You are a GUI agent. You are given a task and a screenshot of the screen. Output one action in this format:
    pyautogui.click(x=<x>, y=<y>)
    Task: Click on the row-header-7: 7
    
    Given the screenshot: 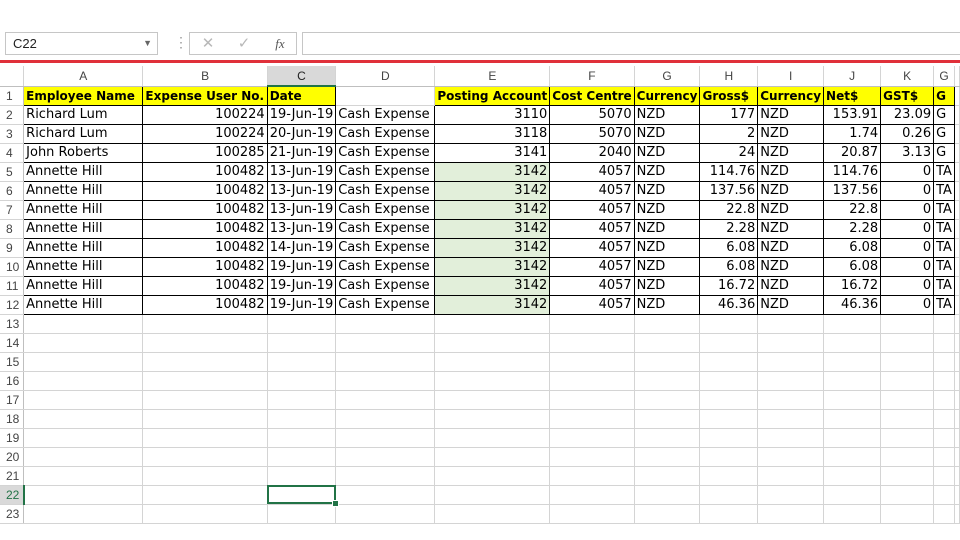 What is the action you would take?
    pyautogui.click(x=12, y=210)
    